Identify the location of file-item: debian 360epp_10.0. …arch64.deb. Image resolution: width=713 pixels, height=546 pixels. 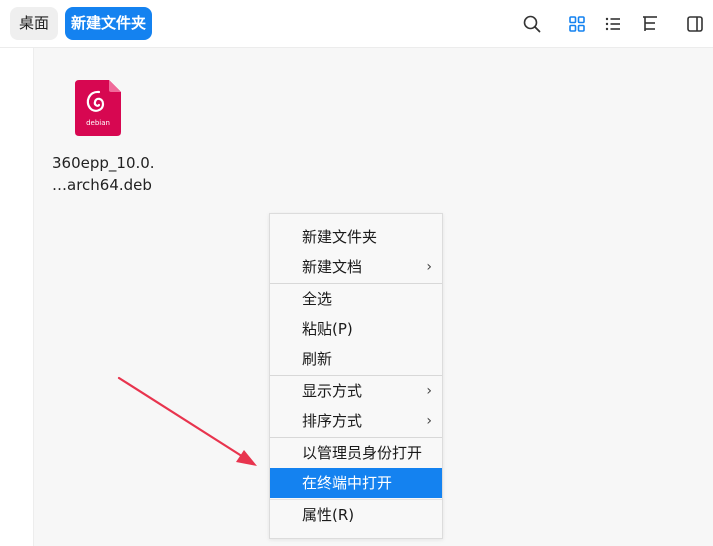
(102, 137).